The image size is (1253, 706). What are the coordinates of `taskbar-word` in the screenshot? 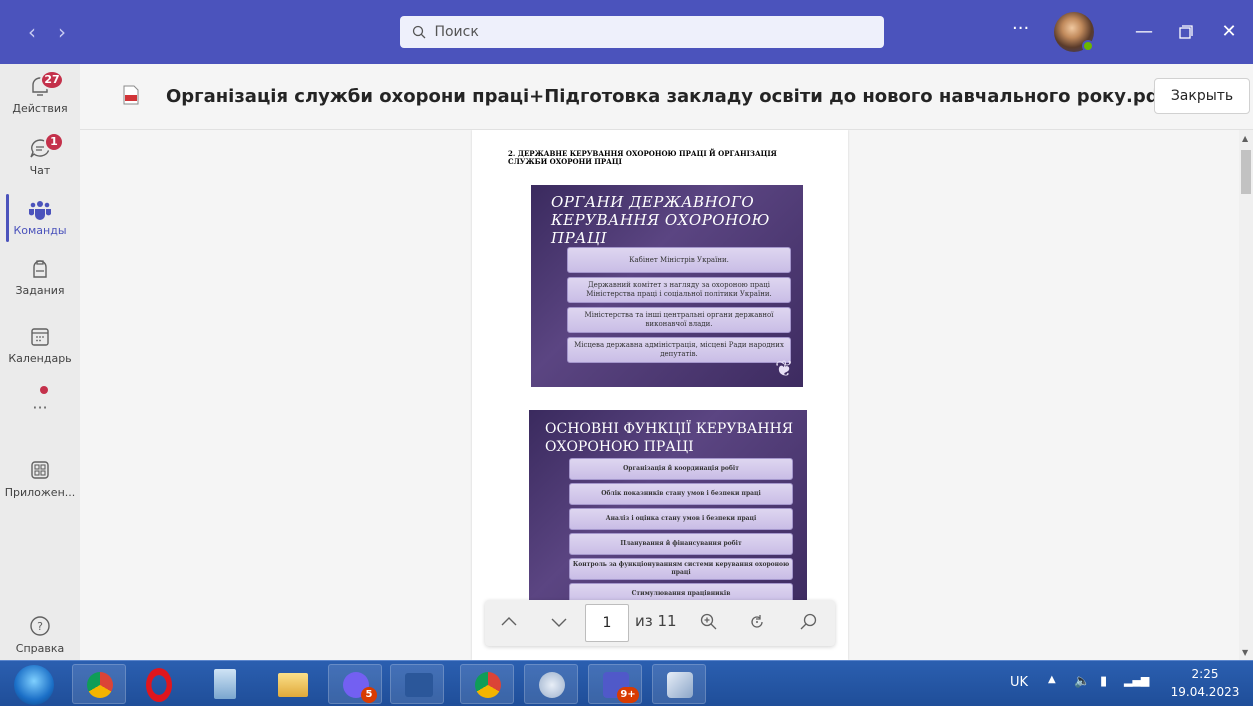 It's located at (417, 684).